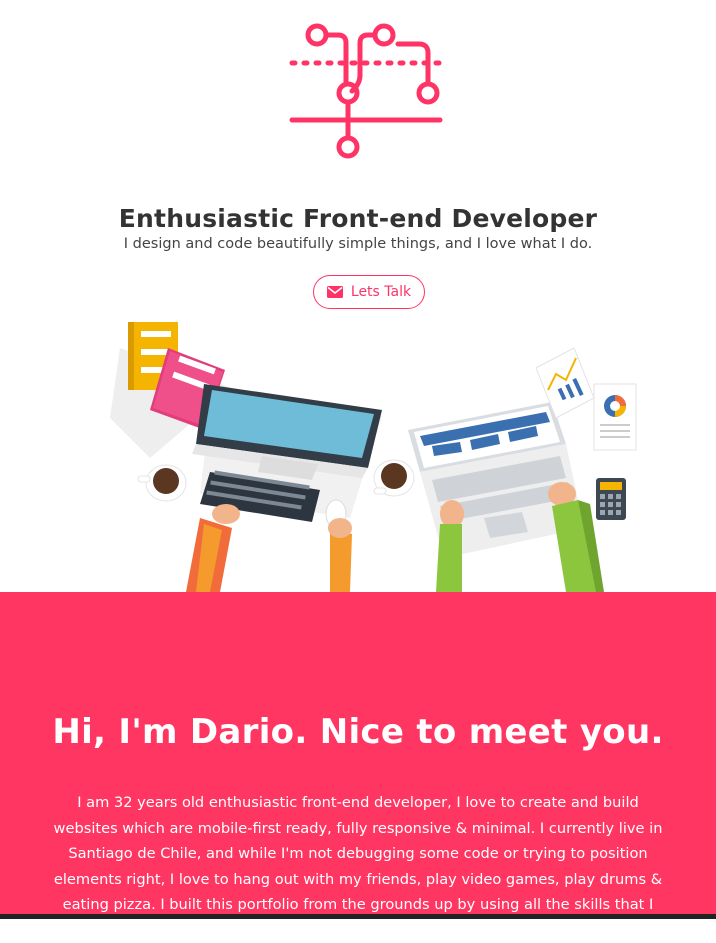 The width and height of the screenshot is (716, 943). I want to click on calculator-icon, so click(611, 499).